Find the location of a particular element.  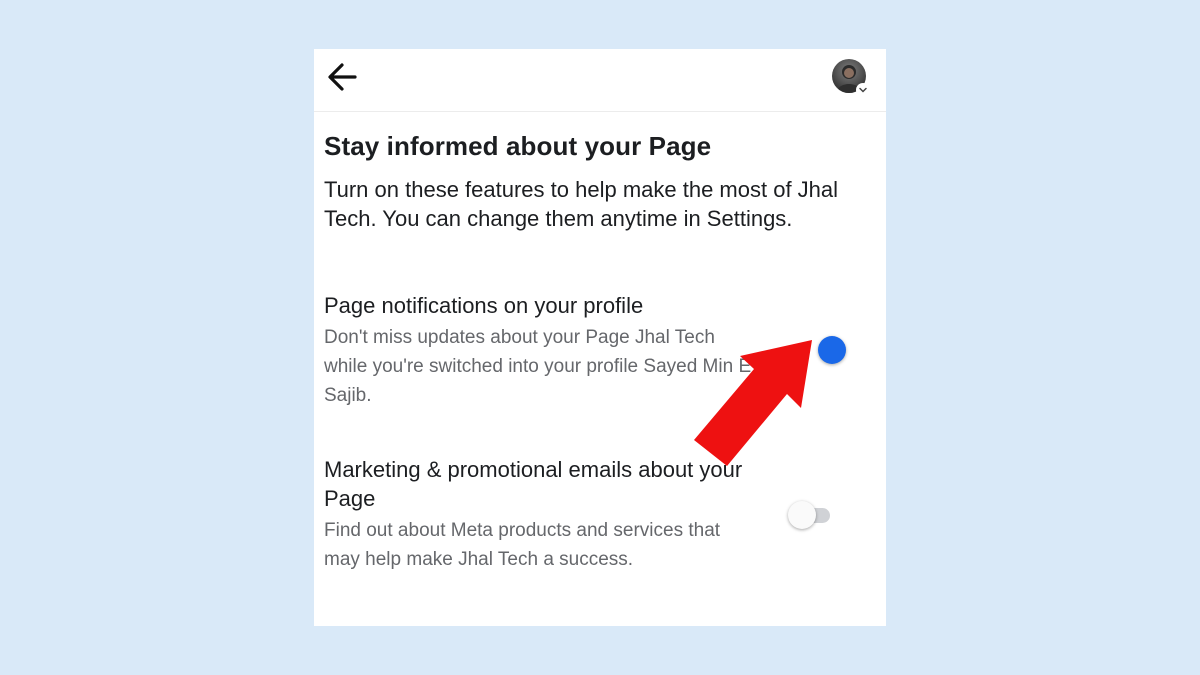

back-button is located at coordinates (342, 77).